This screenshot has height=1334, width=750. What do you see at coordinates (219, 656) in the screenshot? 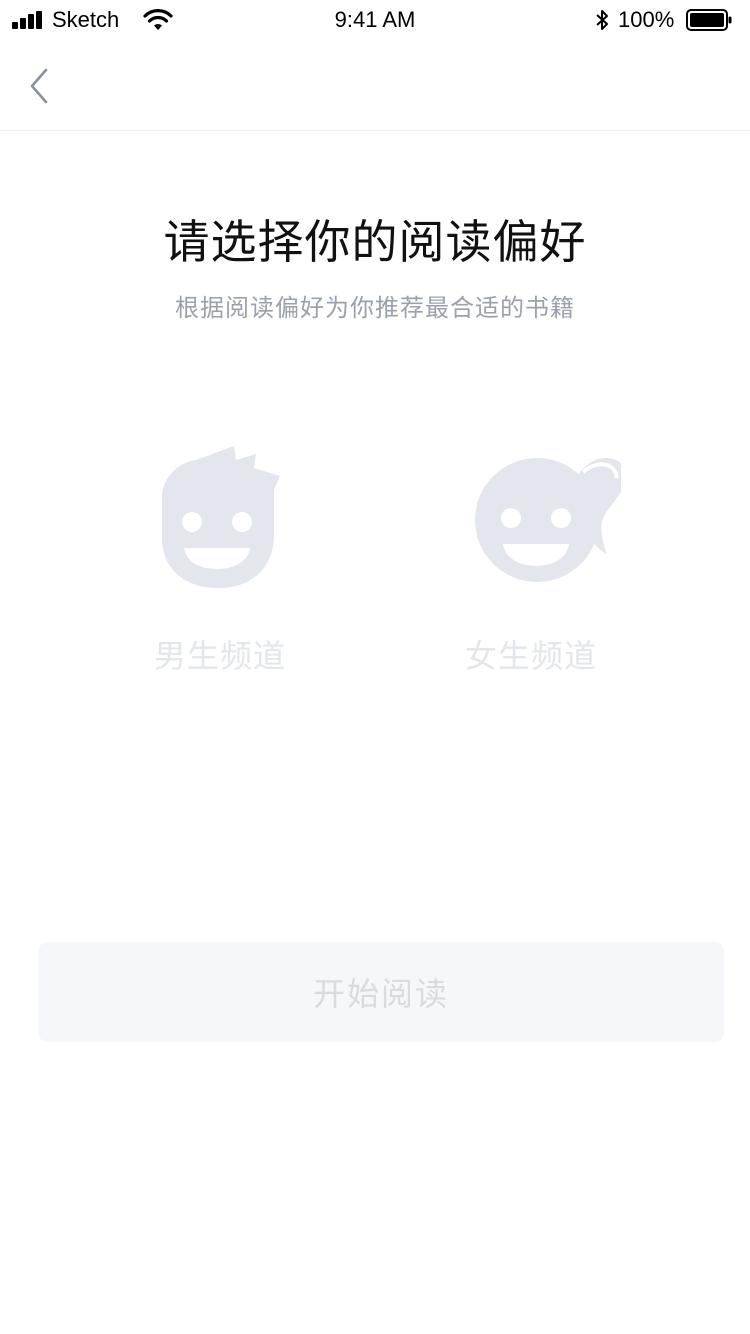
I see `channel-male-label: 男生频道` at bounding box center [219, 656].